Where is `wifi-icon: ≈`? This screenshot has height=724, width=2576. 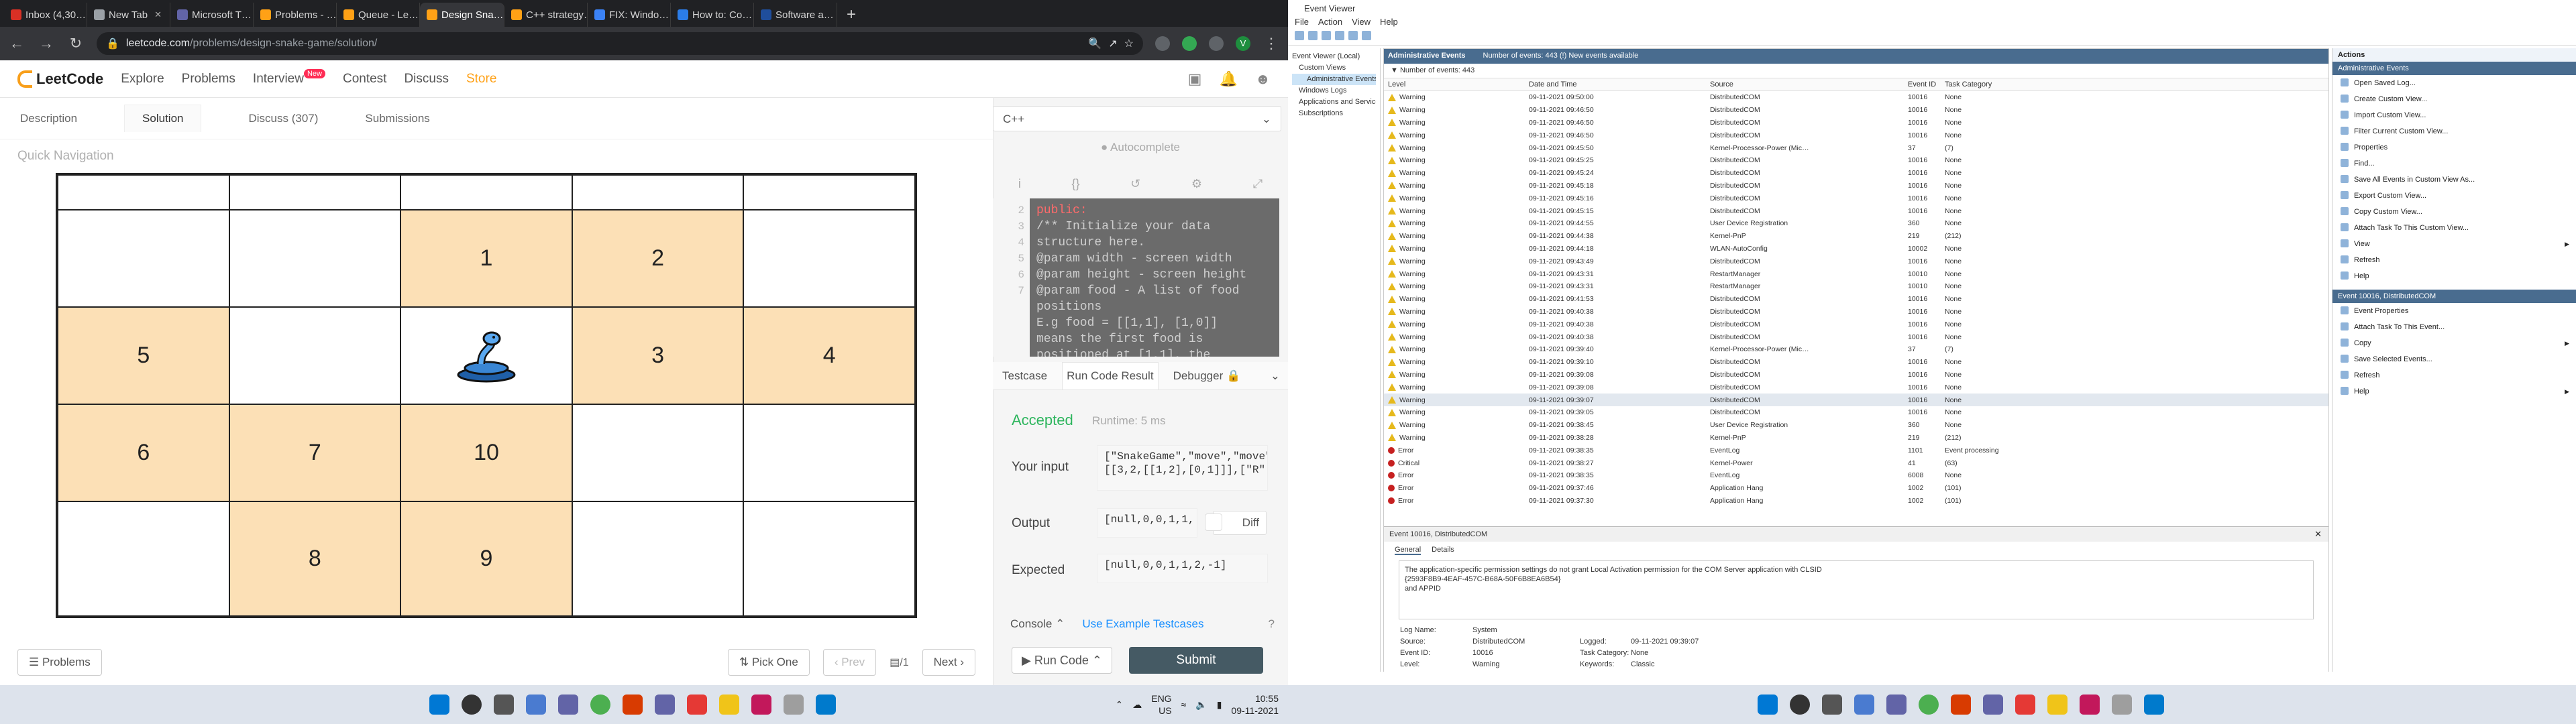 wifi-icon: ≈ is located at coordinates (1184, 704).